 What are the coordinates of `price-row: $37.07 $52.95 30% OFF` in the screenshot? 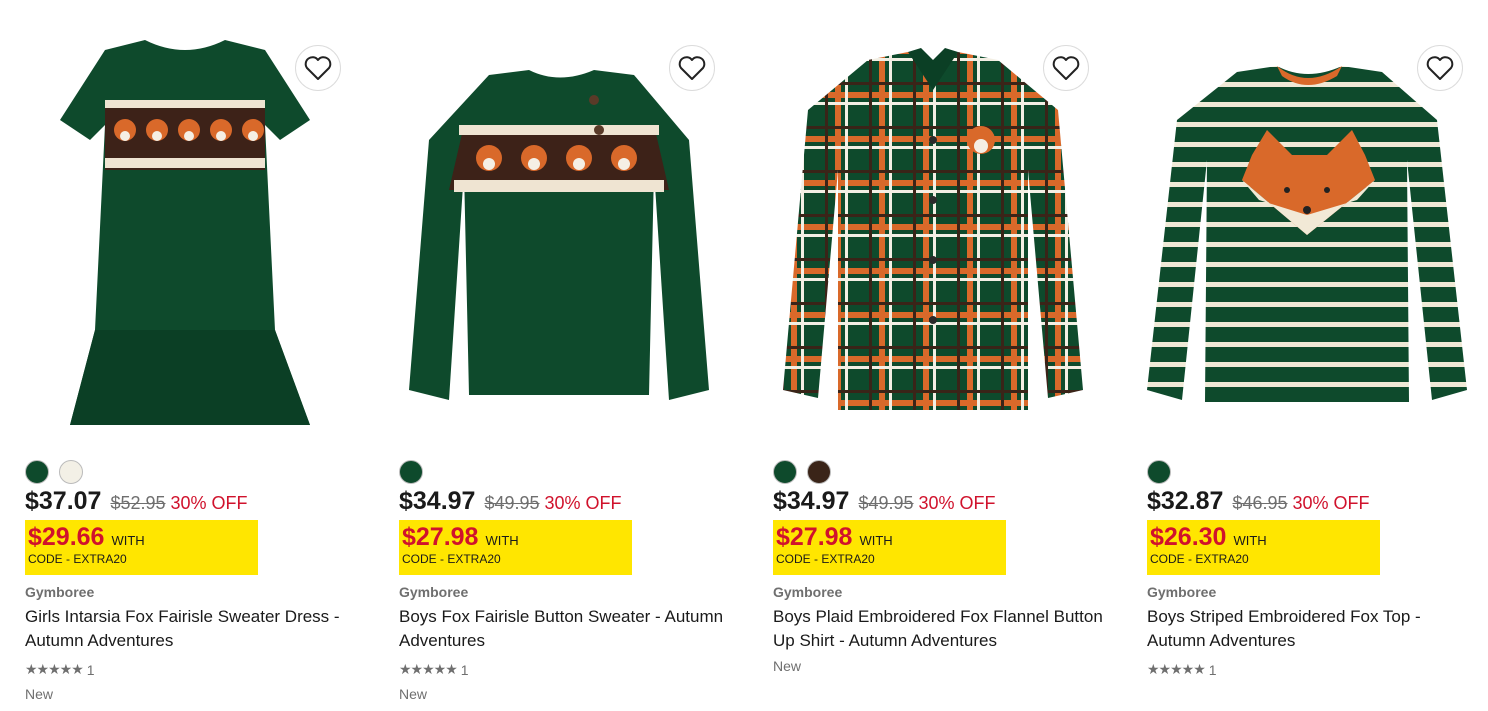 It's located at (136, 501).